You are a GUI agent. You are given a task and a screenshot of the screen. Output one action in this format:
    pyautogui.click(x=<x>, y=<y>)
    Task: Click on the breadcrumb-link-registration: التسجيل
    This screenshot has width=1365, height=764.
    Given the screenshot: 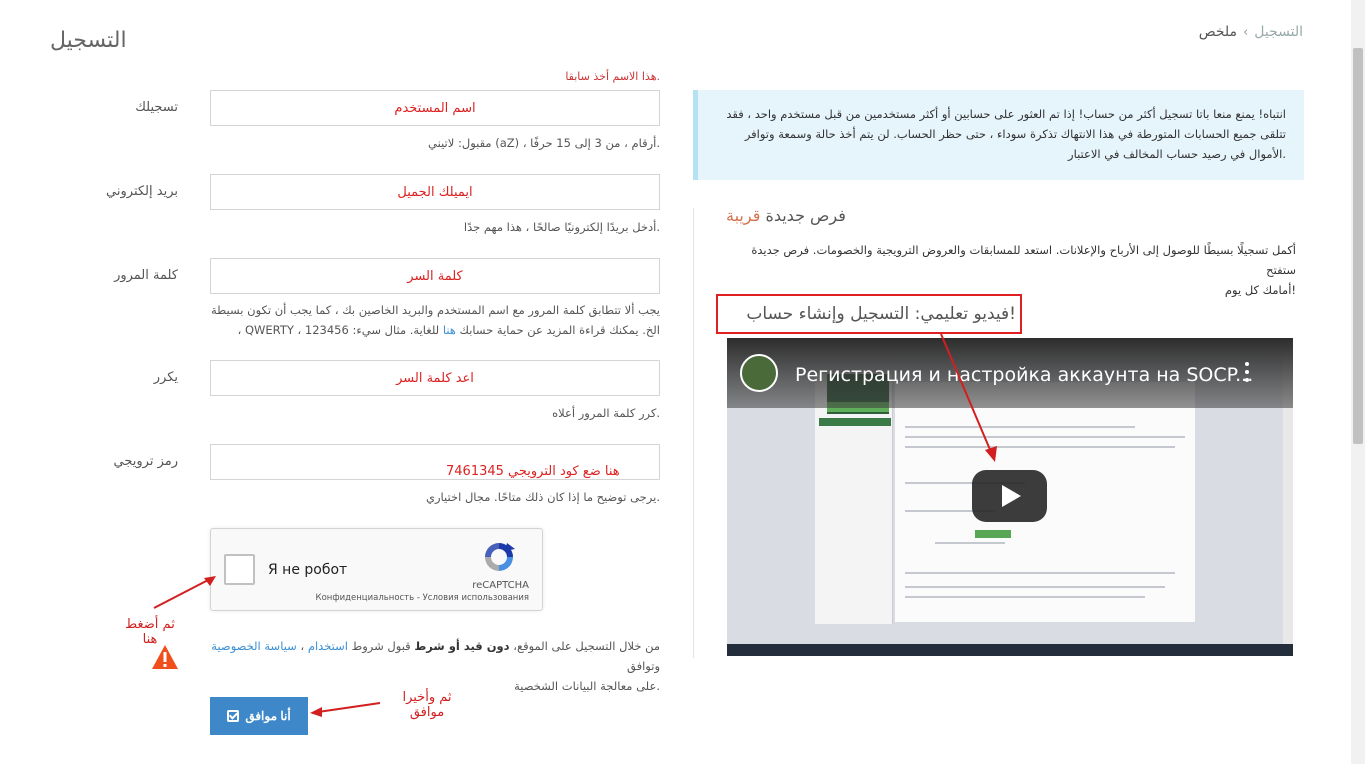 What is the action you would take?
    pyautogui.click(x=1278, y=32)
    